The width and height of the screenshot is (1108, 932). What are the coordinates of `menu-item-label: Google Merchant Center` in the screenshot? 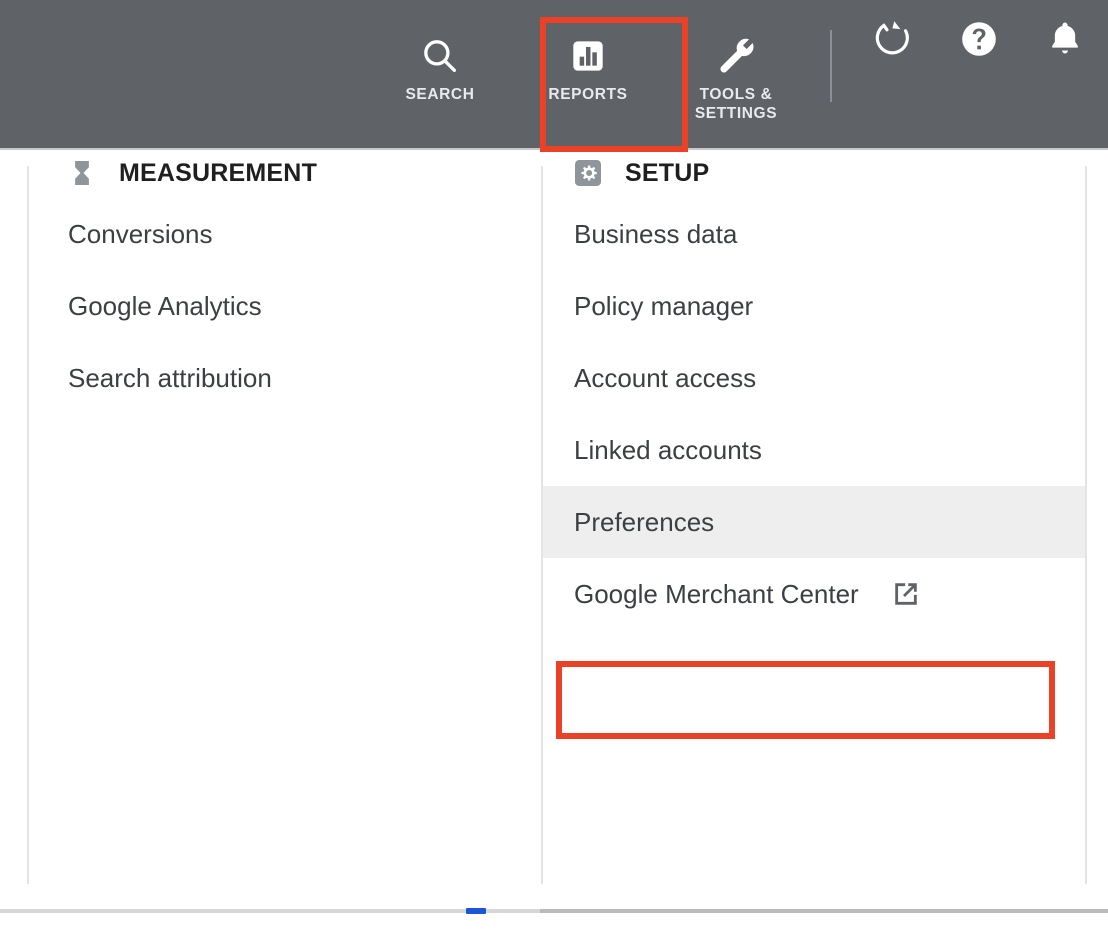 It's located at (716, 593).